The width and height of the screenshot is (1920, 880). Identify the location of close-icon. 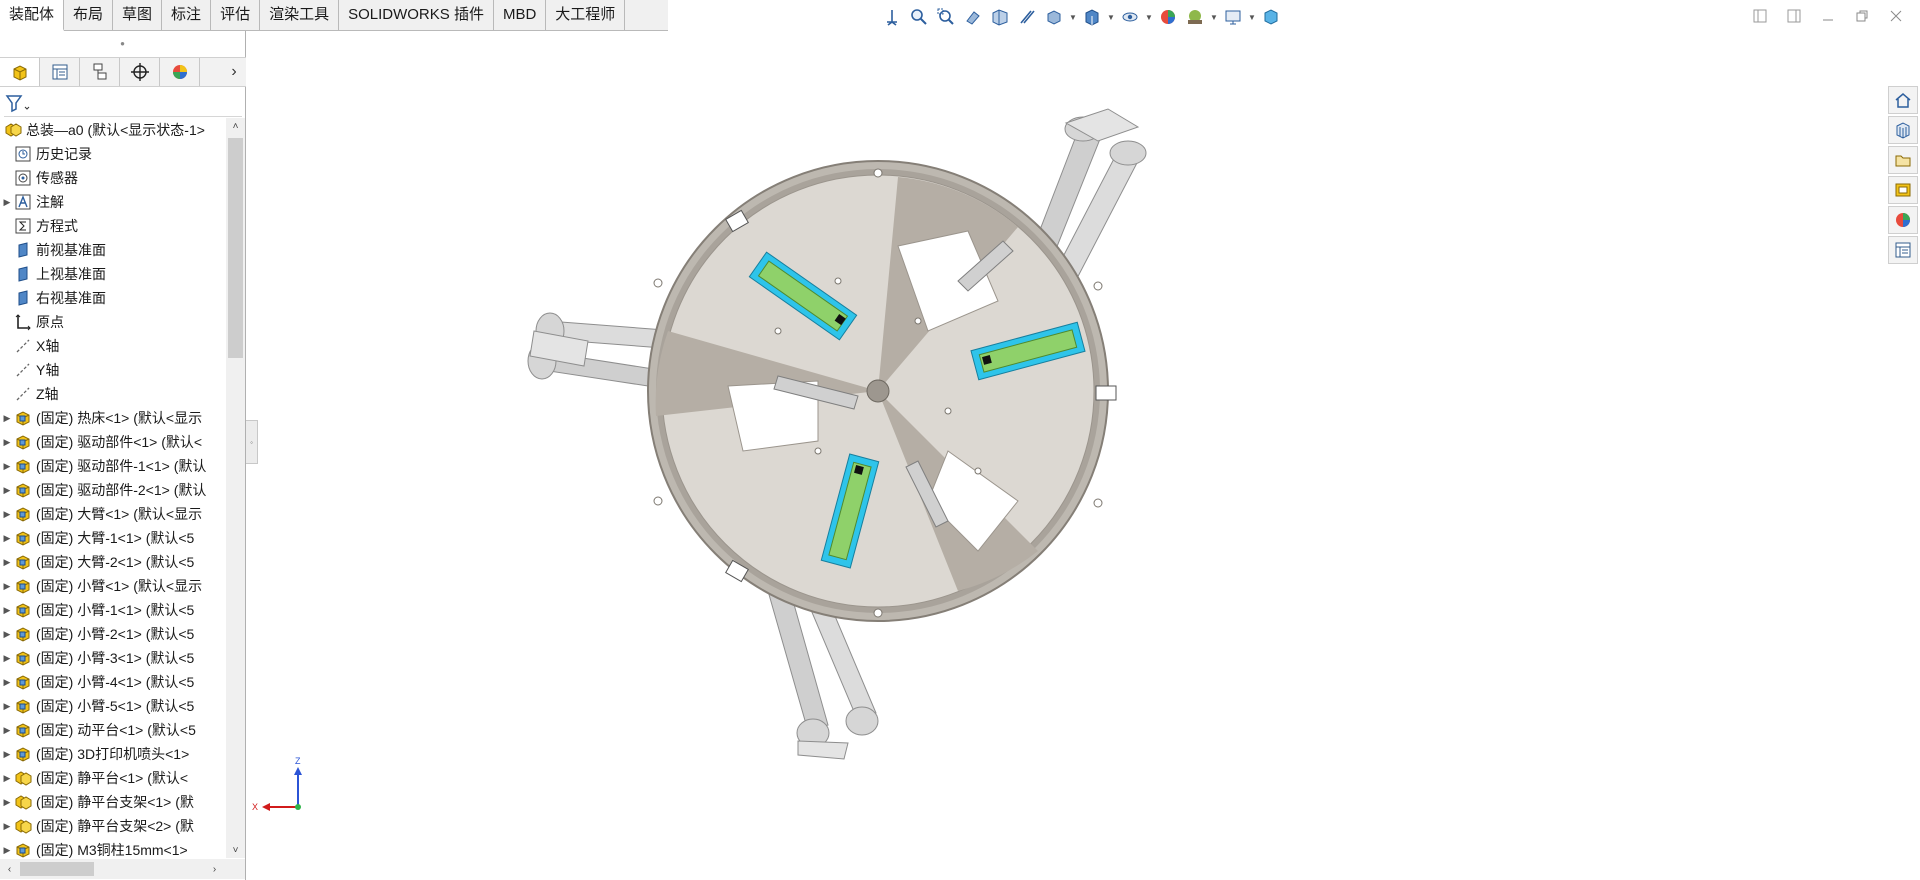
(1896, 16).